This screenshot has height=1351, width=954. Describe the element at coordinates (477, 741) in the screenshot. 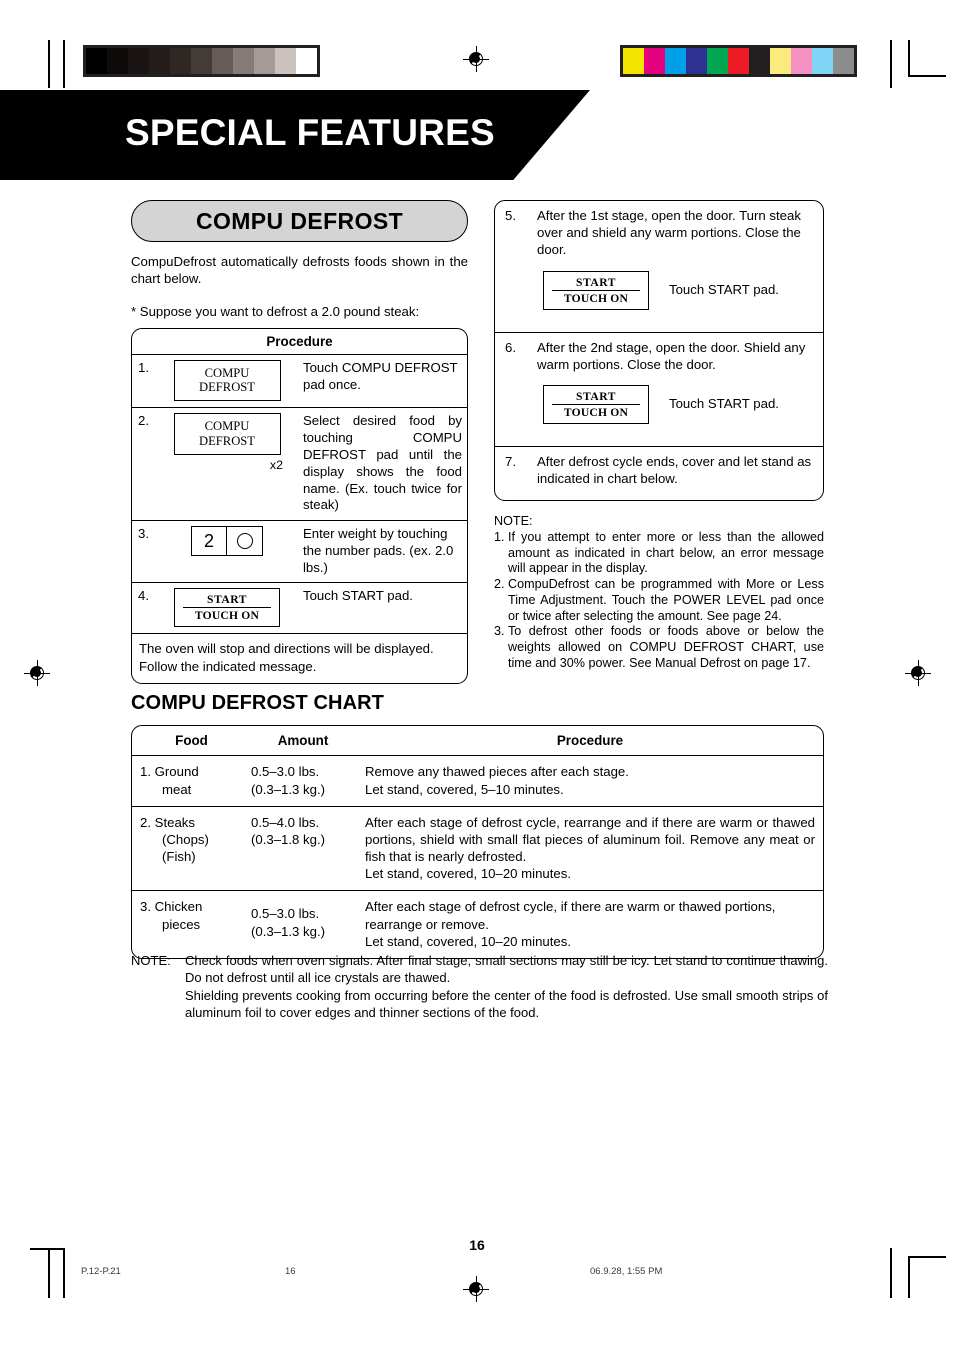

I see `chart-header-row: Food Amount Procedure` at that location.